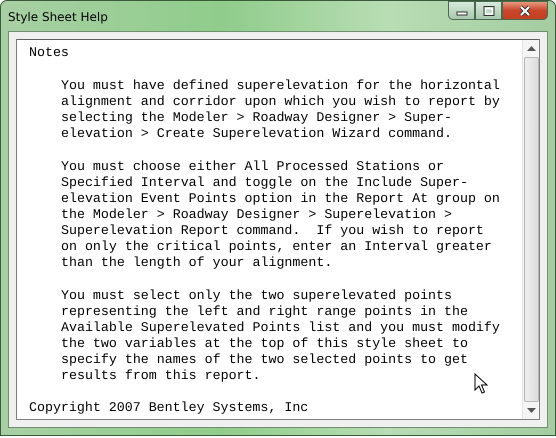 This screenshot has height=438, width=556. Describe the element at coordinates (281, 110) in the screenshot. I see `paragraph: You must have defined superelevation for the horizontal alignment and corridor upon which you wish to report by selecting the Modeler > Roadway Designer > Super- elevation > Create Superelevation Wizard command.` at that location.